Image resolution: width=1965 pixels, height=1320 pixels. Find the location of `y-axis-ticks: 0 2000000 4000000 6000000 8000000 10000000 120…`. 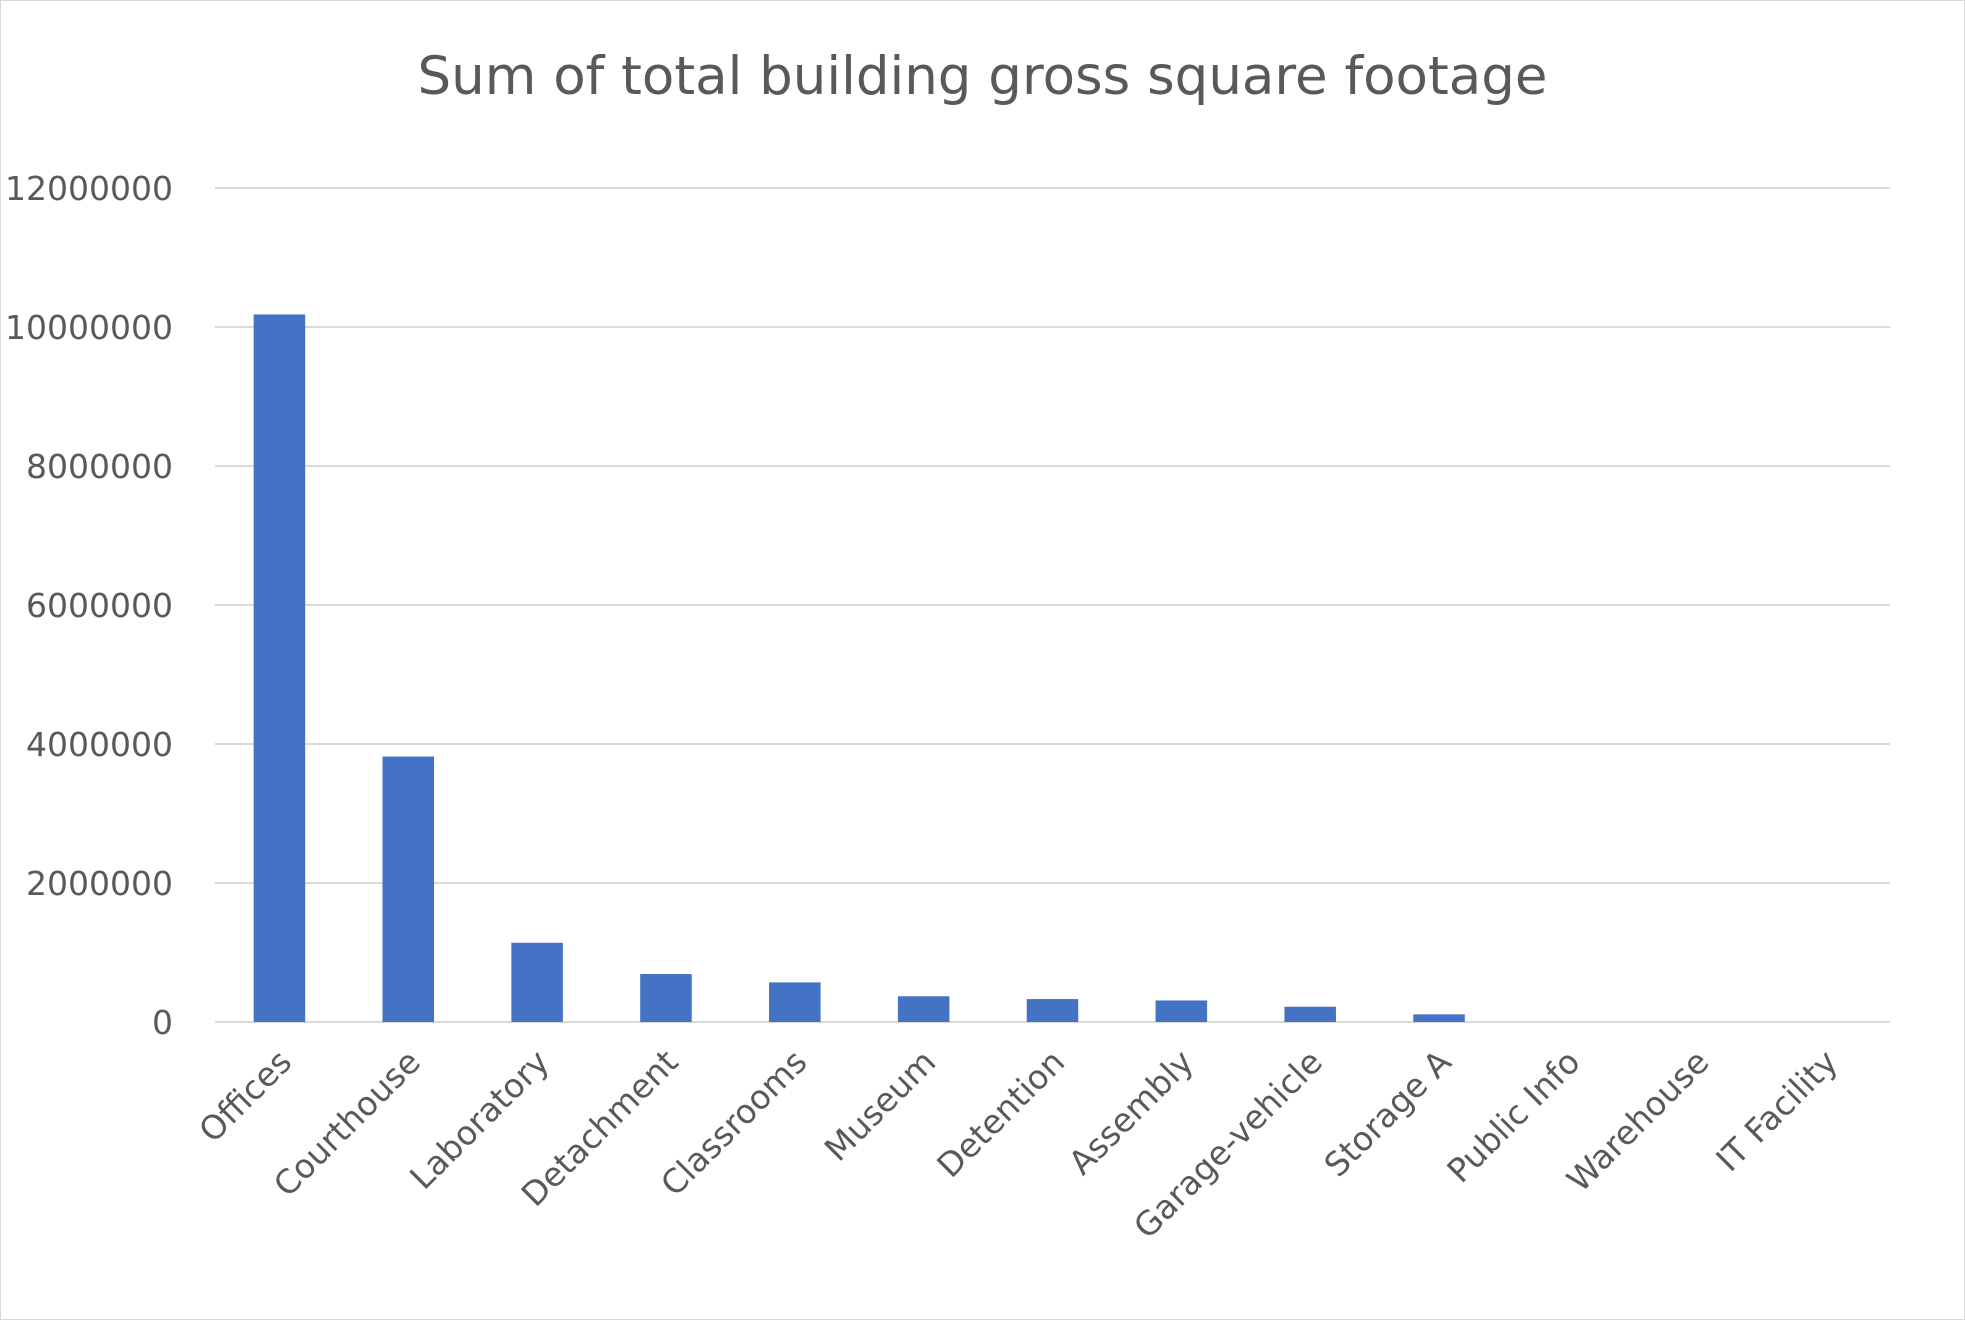

y-axis-ticks: 0 2000000 4000000 6000000 8000000 10000000 120… is located at coordinates (89, 605).